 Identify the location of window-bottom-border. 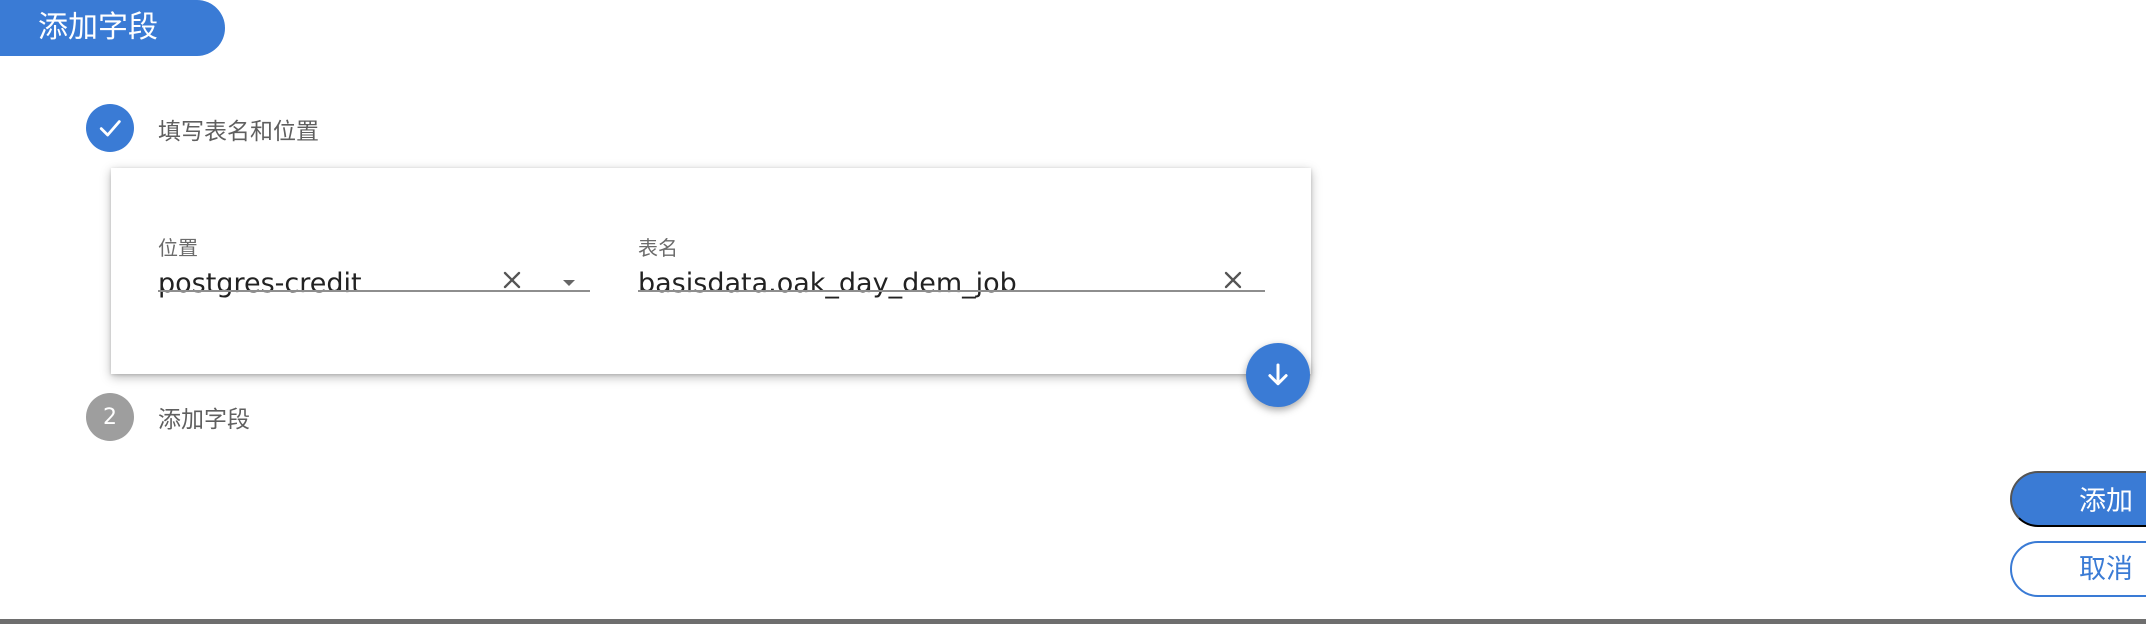
(1073, 621).